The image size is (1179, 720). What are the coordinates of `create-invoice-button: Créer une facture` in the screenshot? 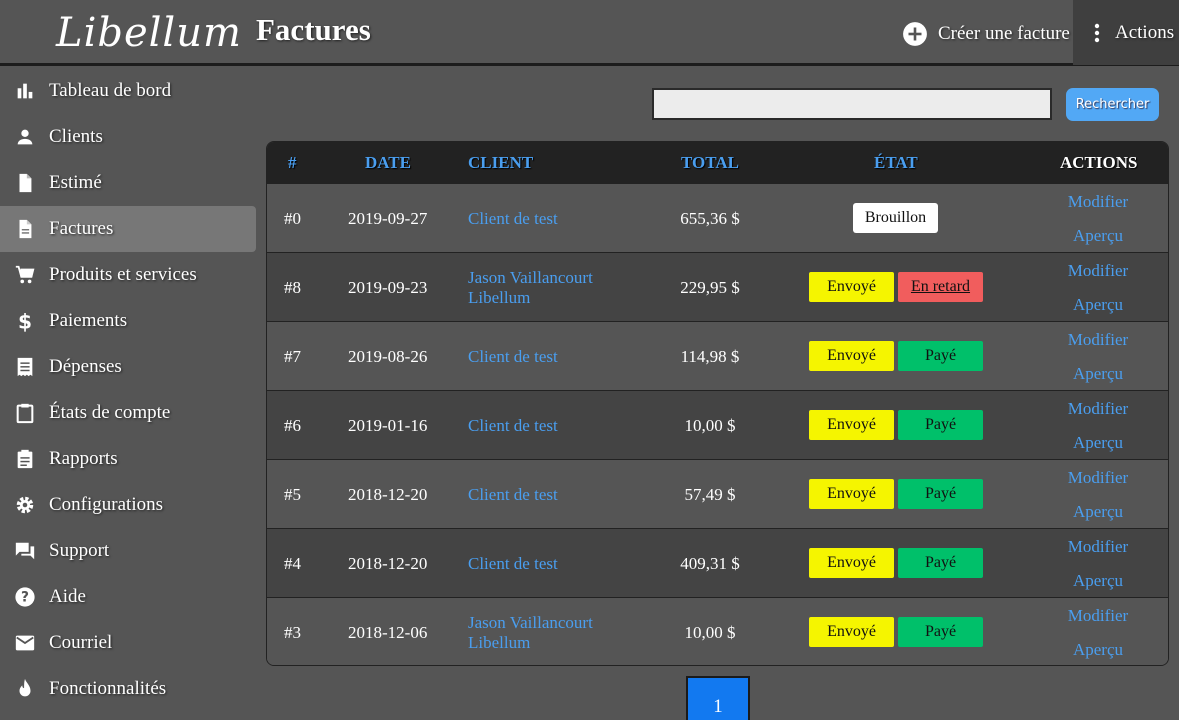 It's located at (986, 34).